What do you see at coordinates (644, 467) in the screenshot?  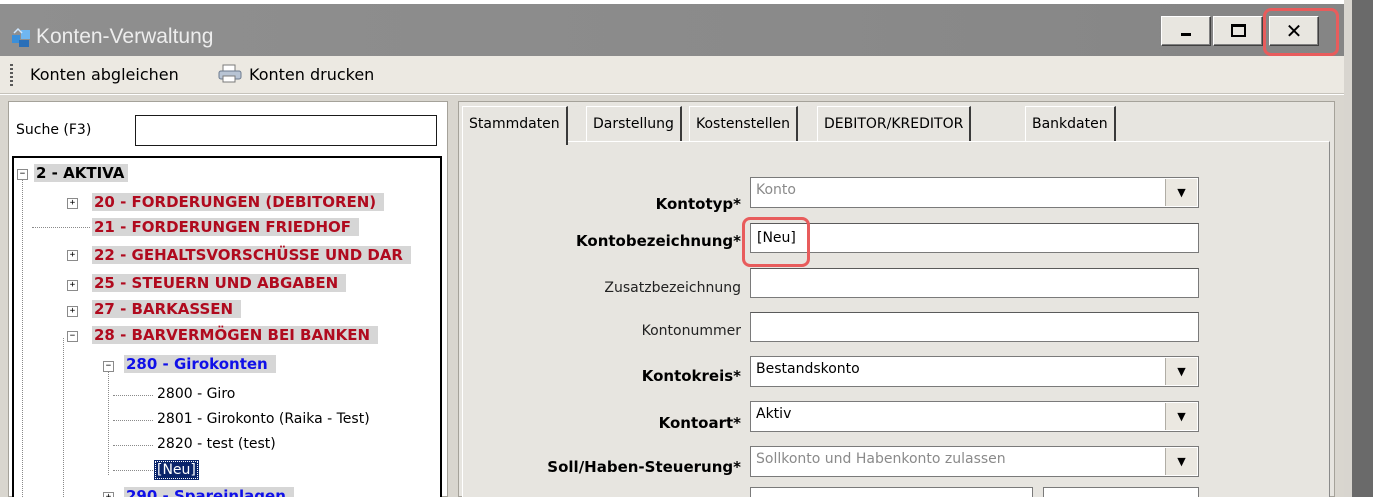 I see `sollhaben-label: Soll/Haben-Steuerung*` at bounding box center [644, 467].